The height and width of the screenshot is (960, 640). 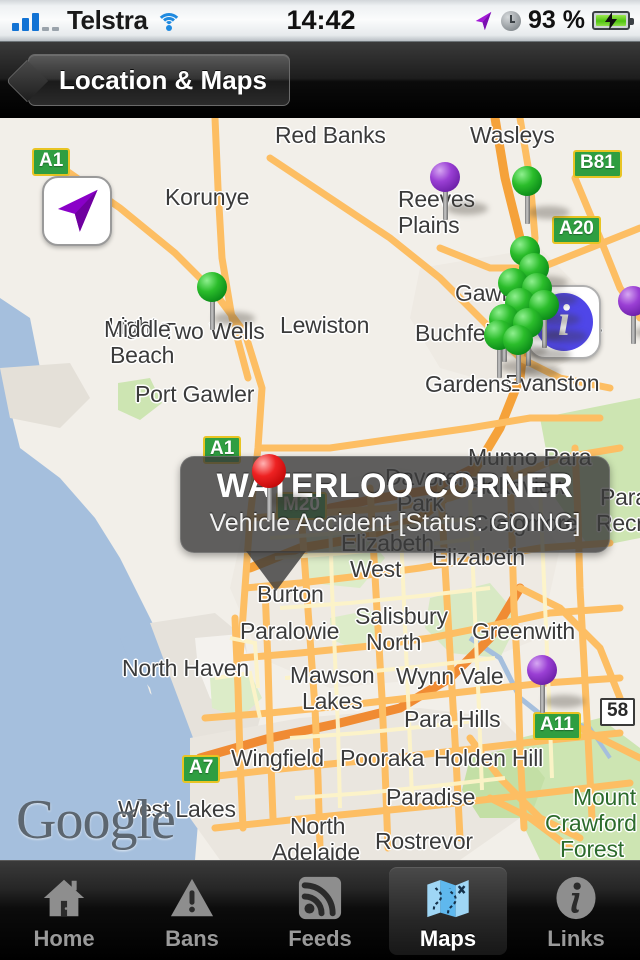 I want to click on tab-inner: Maps, so click(x=448, y=910).